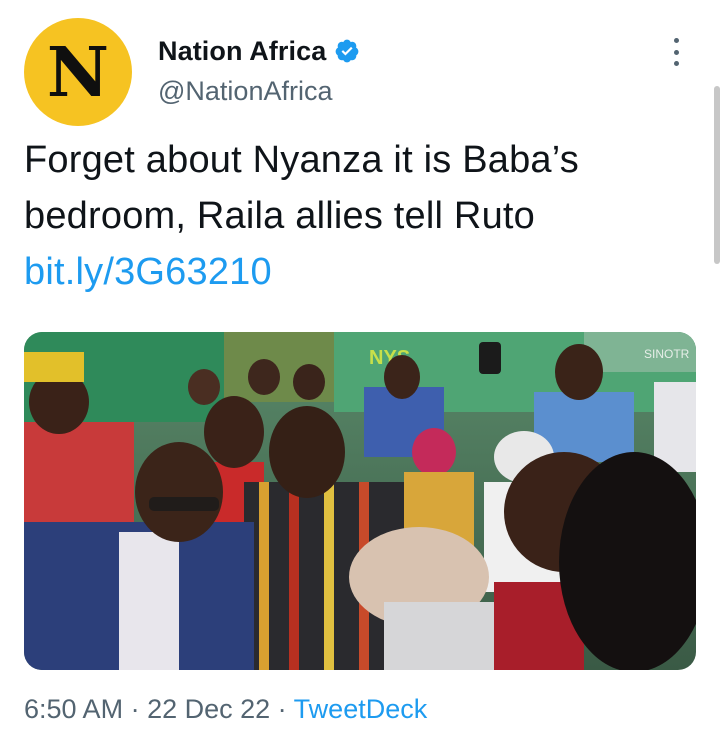  Describe the element at coordinates (676, 52) in the screenshot. I see `more-options-icon` at that location.